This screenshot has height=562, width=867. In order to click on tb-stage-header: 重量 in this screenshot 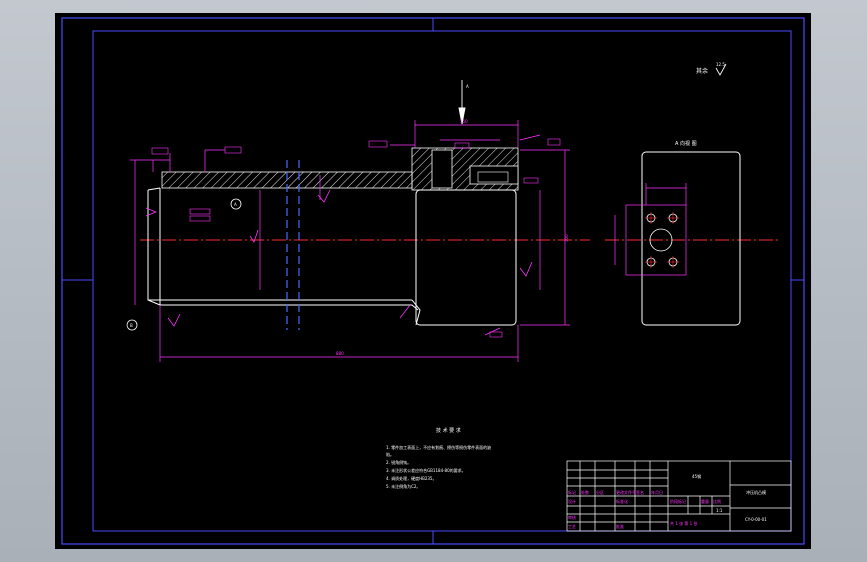, I will do `click(705, 501)`.